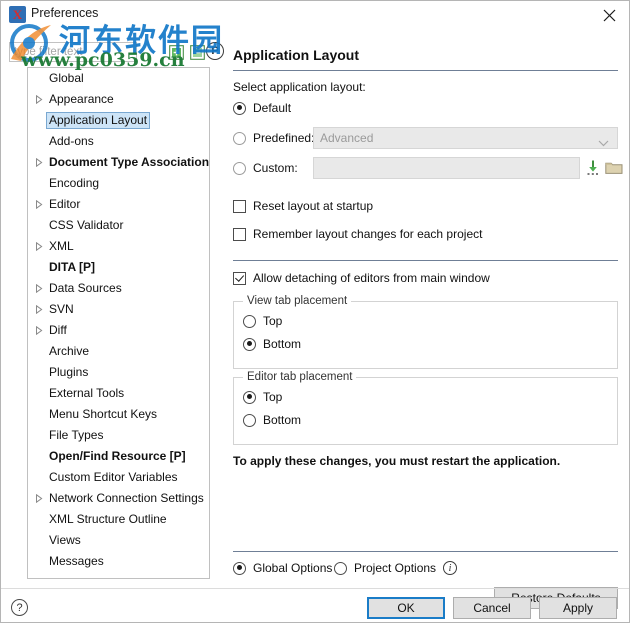 Image resolution: width=630 pixels, height=623 pixels. Describe the element at coordinates (118, 99) in the screenshot. I see `sidebar-item-appearance: Appearance` at that location.